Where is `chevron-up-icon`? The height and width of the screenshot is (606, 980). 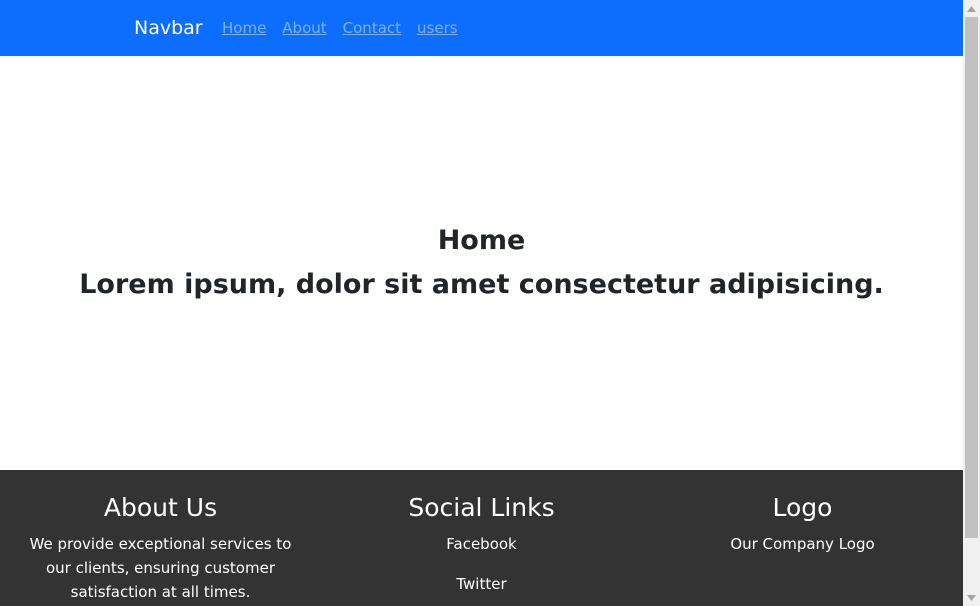
chevron-up-icon is located at coordinates (971, 8).